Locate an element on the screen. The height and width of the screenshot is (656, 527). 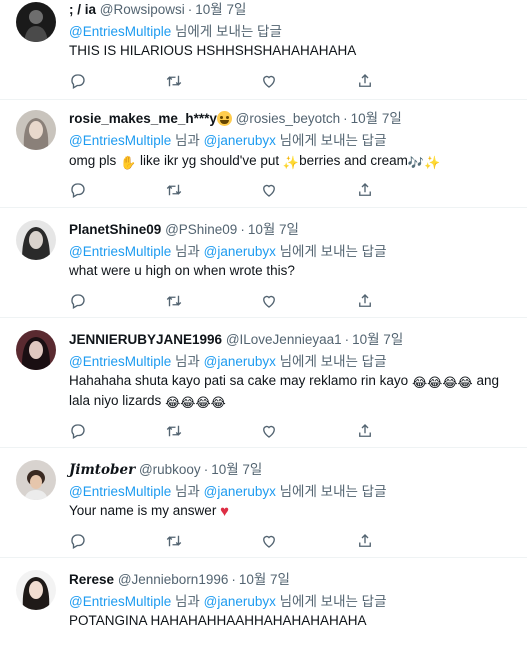
tweet-text: POTANGINA HAHAHAHHAAHHAHAHAHAHAHA is located at coordinates (218, 620).